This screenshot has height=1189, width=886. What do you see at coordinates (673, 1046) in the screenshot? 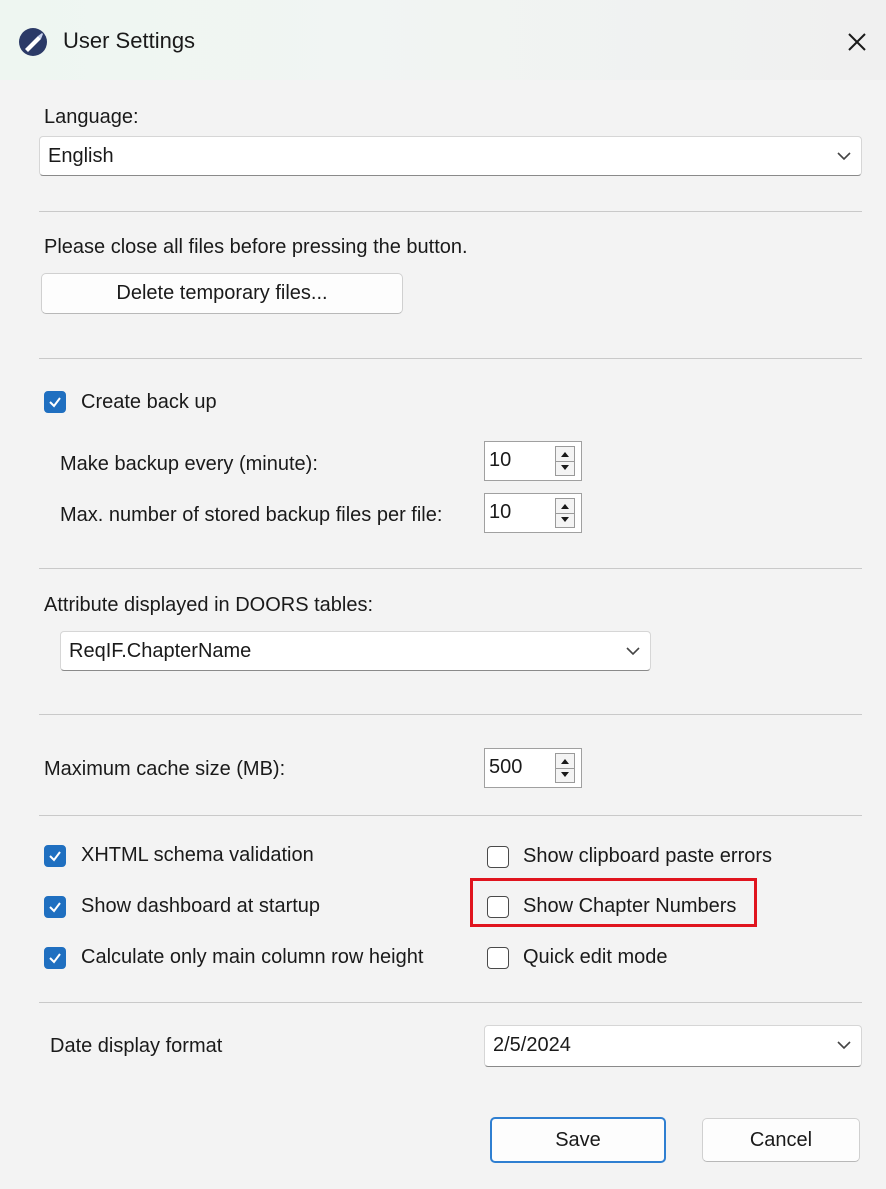
I see `date-format-select: 2/5/2024` at bounding box center [673, 1046].